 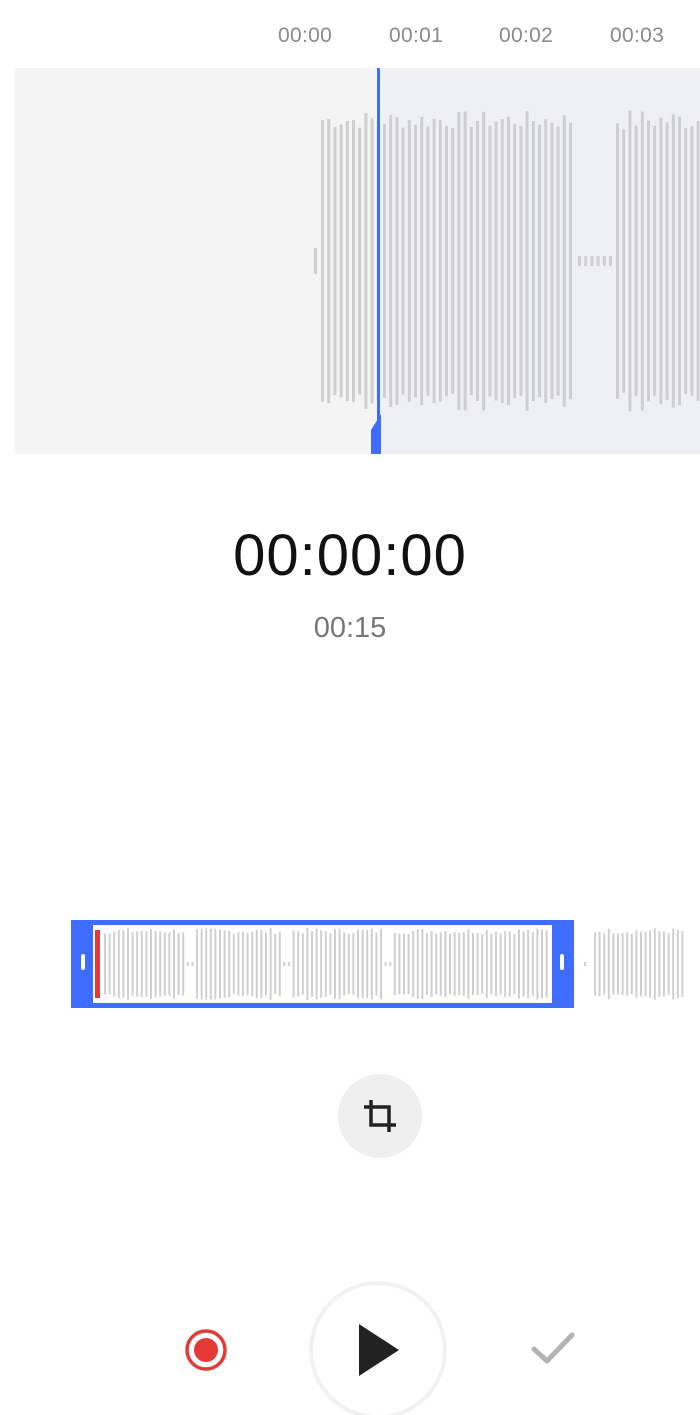 What do you see at coordinates (83, 962) in the screenshot?
I see `trim-handle-left` at bounding box center [83, 962].